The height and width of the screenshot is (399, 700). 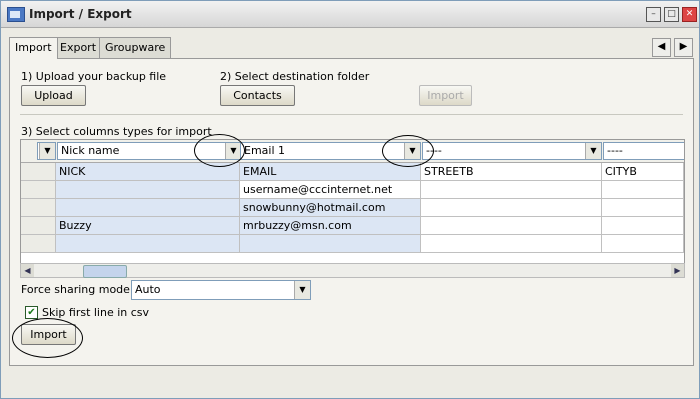 I want to click on title-bar: Import / Export – □ ✕, so click(x=350, y=14).